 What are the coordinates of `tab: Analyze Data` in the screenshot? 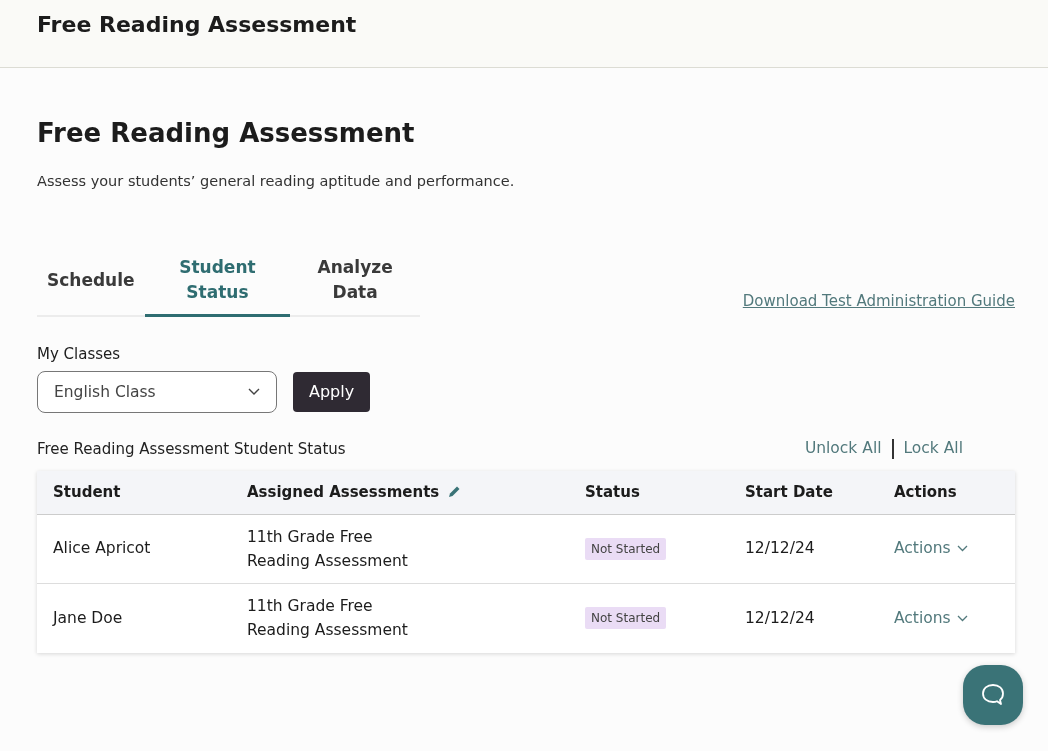 It's located at (355, 285).